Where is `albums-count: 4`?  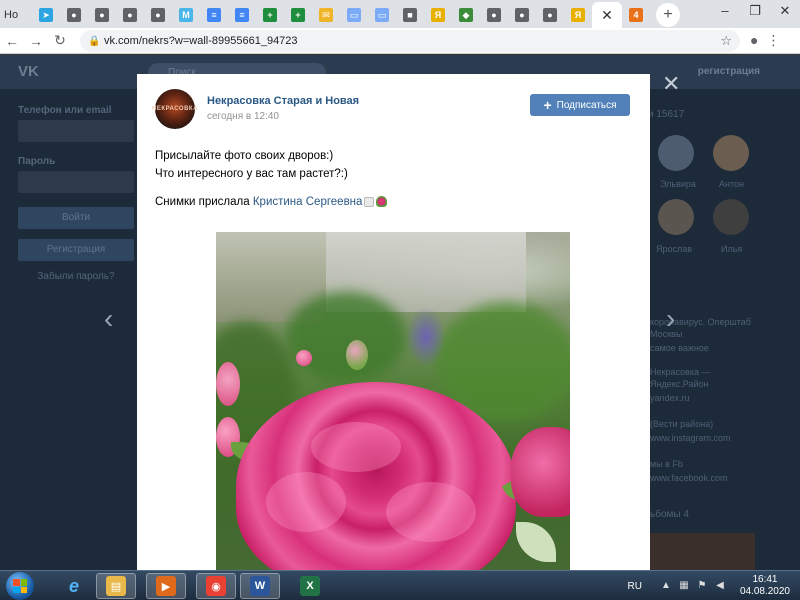
albums-count: 4 is located at coordinates (686, 514).